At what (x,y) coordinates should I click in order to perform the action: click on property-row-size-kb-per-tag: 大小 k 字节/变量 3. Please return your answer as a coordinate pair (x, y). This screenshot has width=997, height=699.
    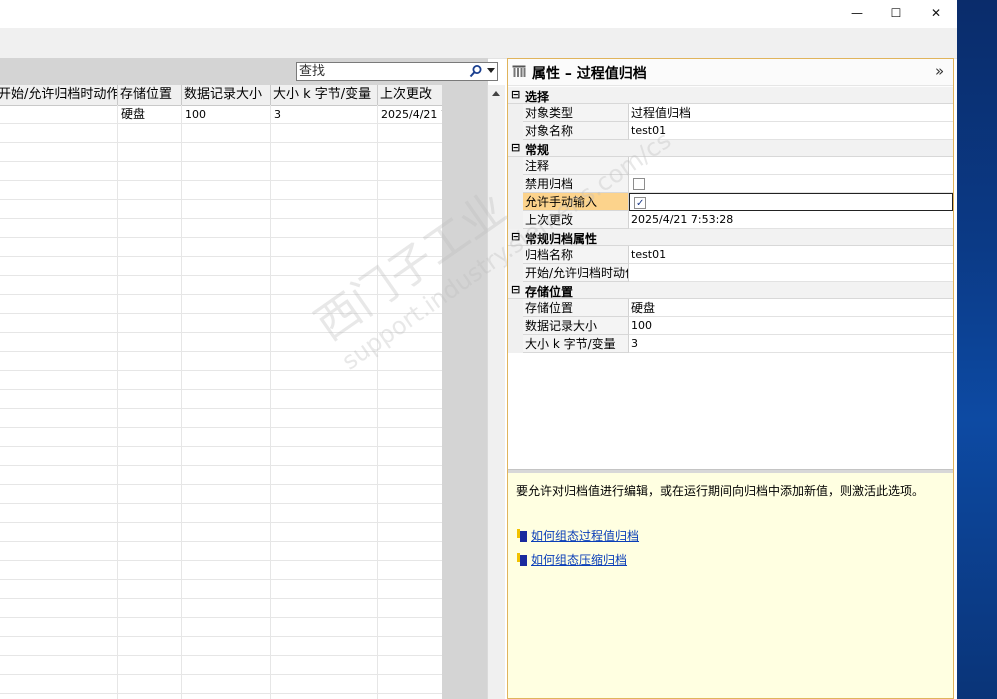
    Looking at the image, I should click on (730, 344).